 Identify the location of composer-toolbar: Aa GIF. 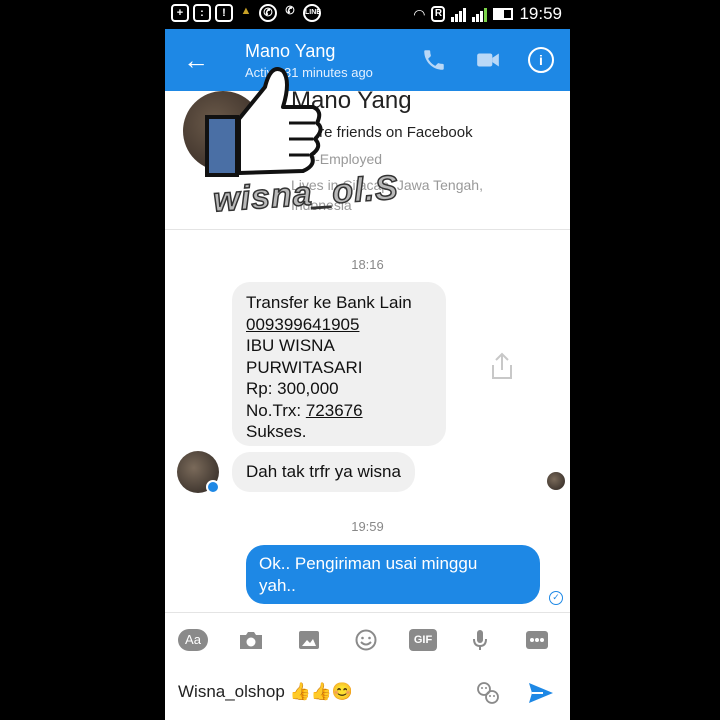
(367, 639).